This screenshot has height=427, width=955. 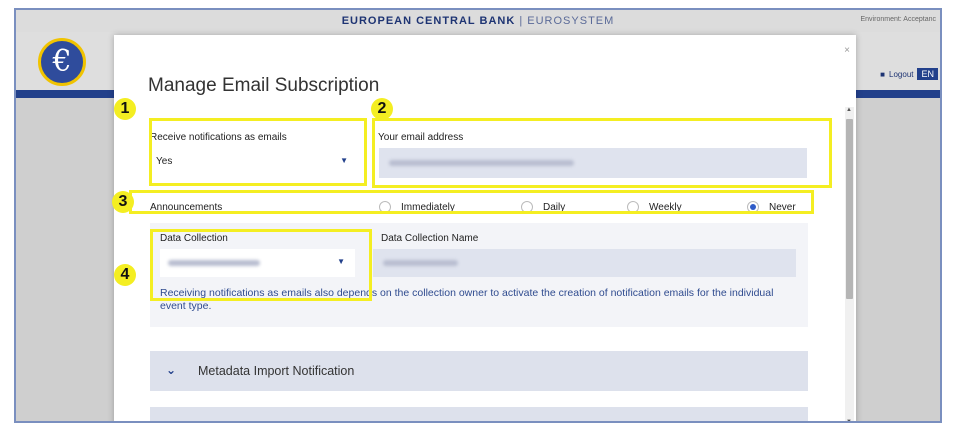 I want to click on dialog-title: Manage Email Subscription, so click(x=264, y=85).